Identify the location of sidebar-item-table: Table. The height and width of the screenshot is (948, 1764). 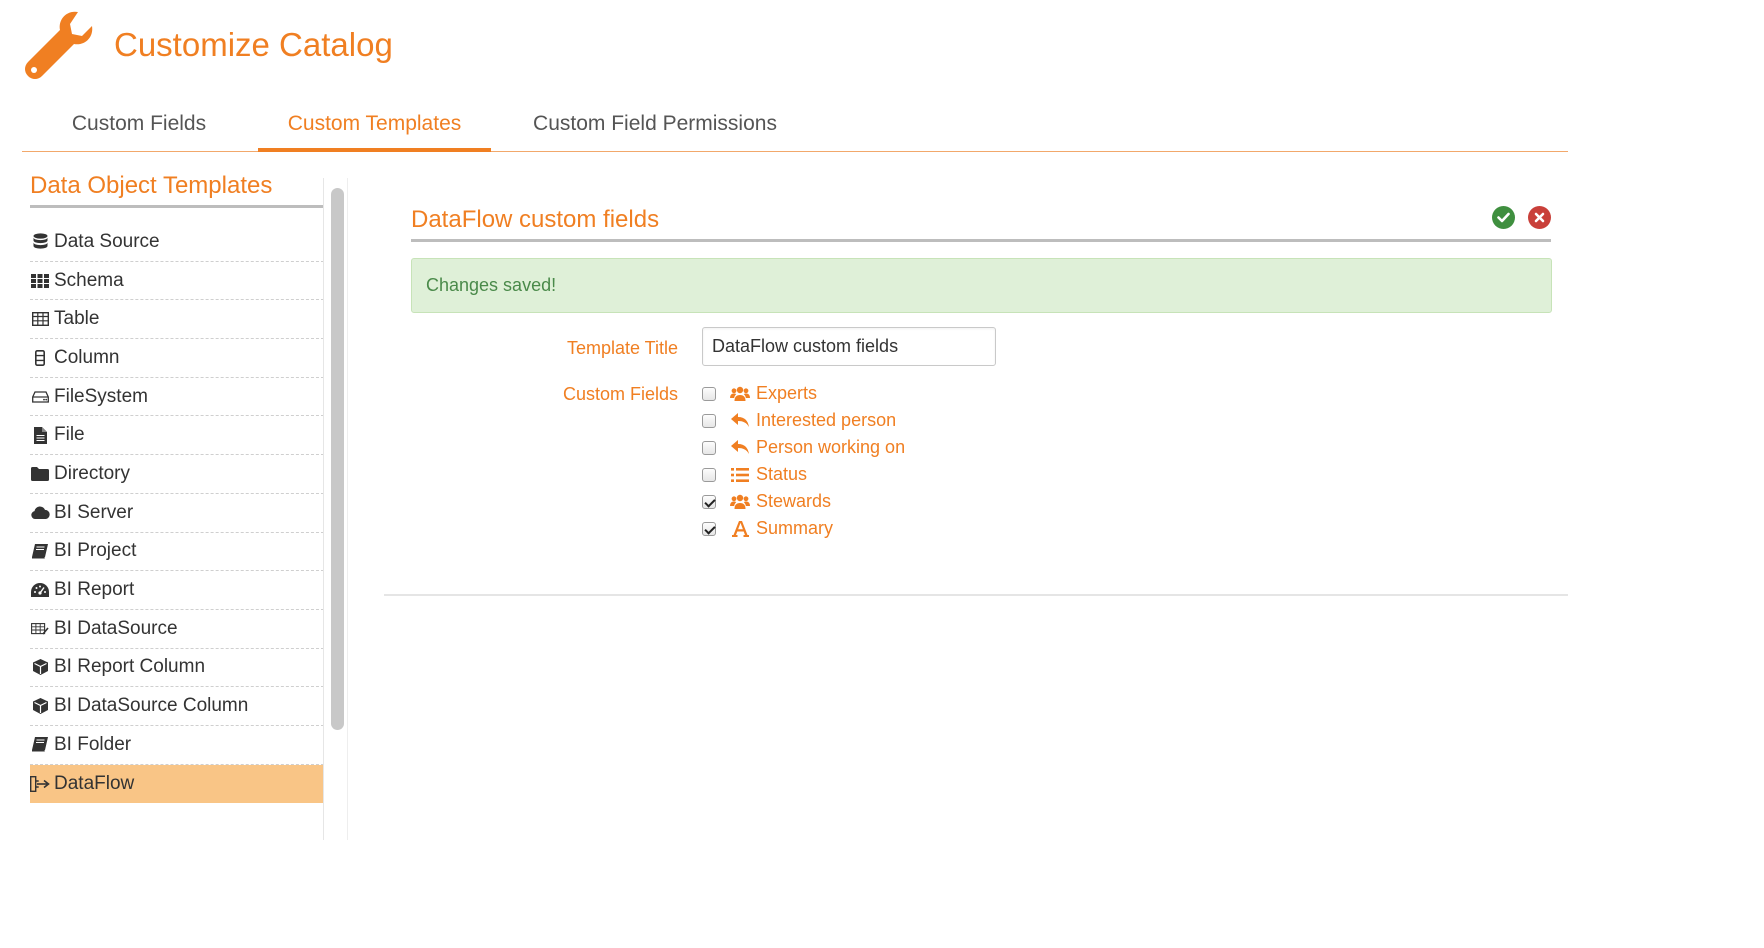
(177, 320).